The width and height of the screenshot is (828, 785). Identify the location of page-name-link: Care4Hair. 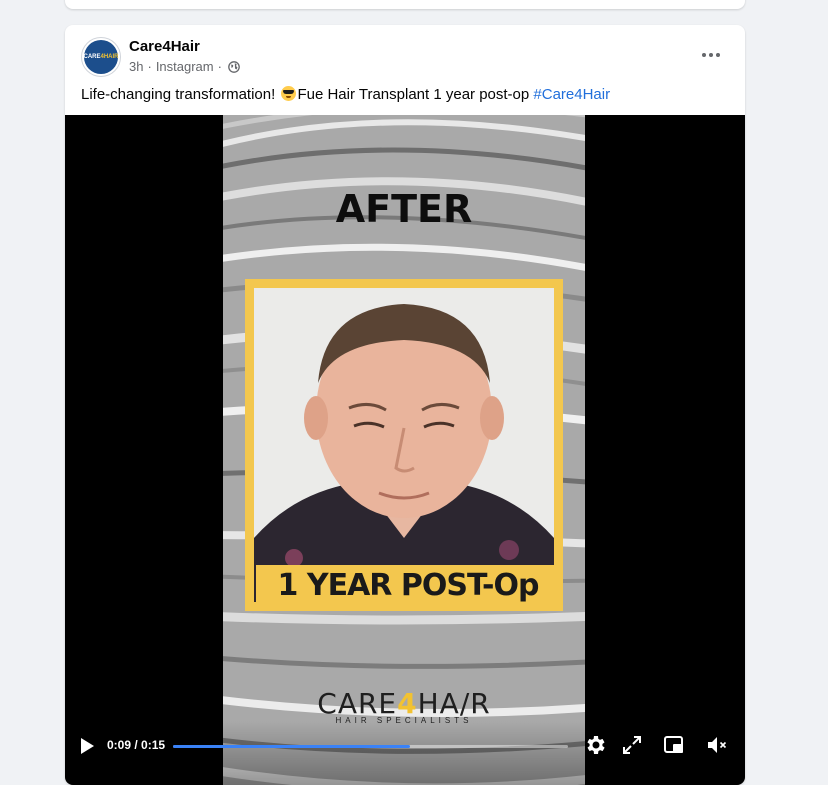
(164, 46).